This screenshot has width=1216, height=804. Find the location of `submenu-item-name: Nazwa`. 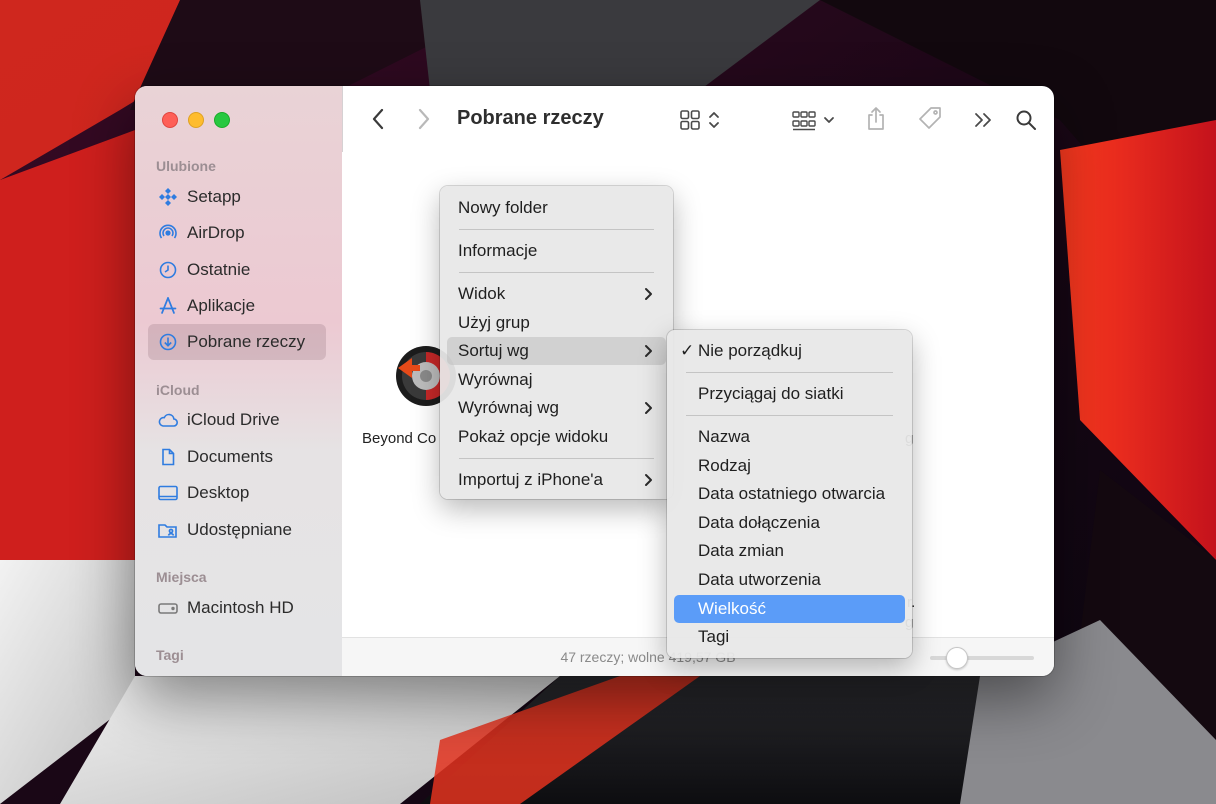

submenu-item-name: Nazwa is located at coordinates (789, 437).